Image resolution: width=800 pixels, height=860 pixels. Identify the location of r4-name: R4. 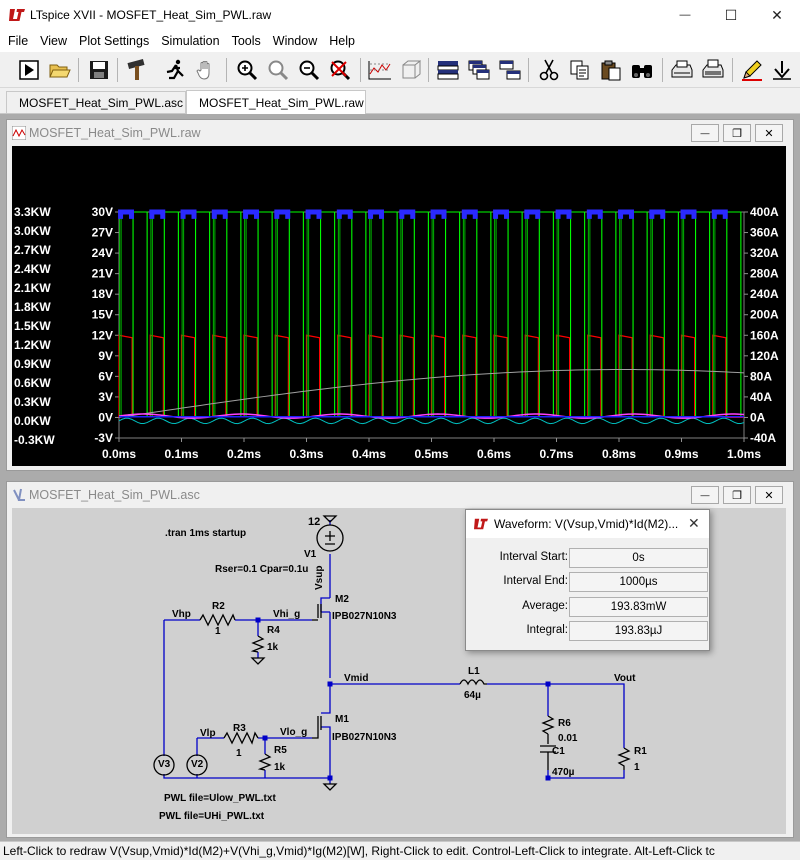
(273, 630).